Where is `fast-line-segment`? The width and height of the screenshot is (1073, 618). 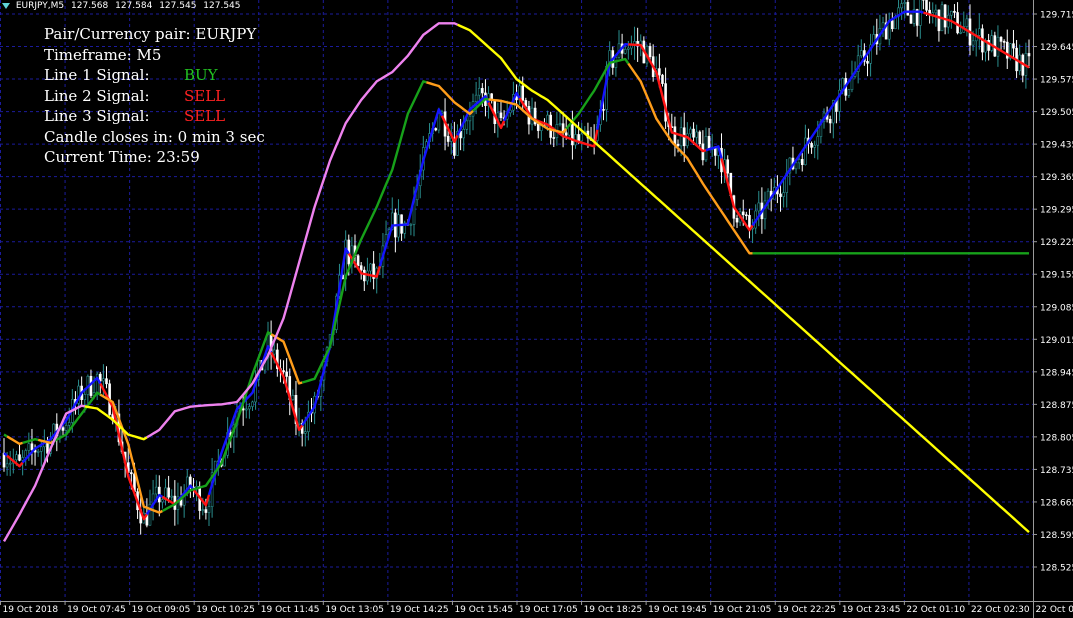 fast-line-segment is located at coordinates (325, 336).